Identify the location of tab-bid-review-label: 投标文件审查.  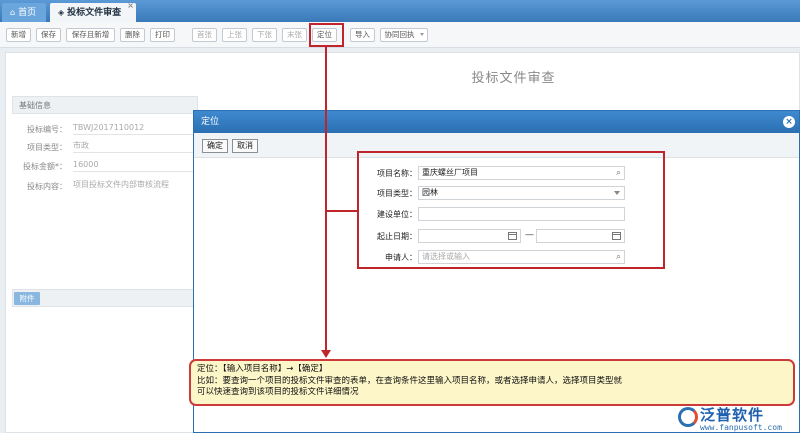
(94, 13).